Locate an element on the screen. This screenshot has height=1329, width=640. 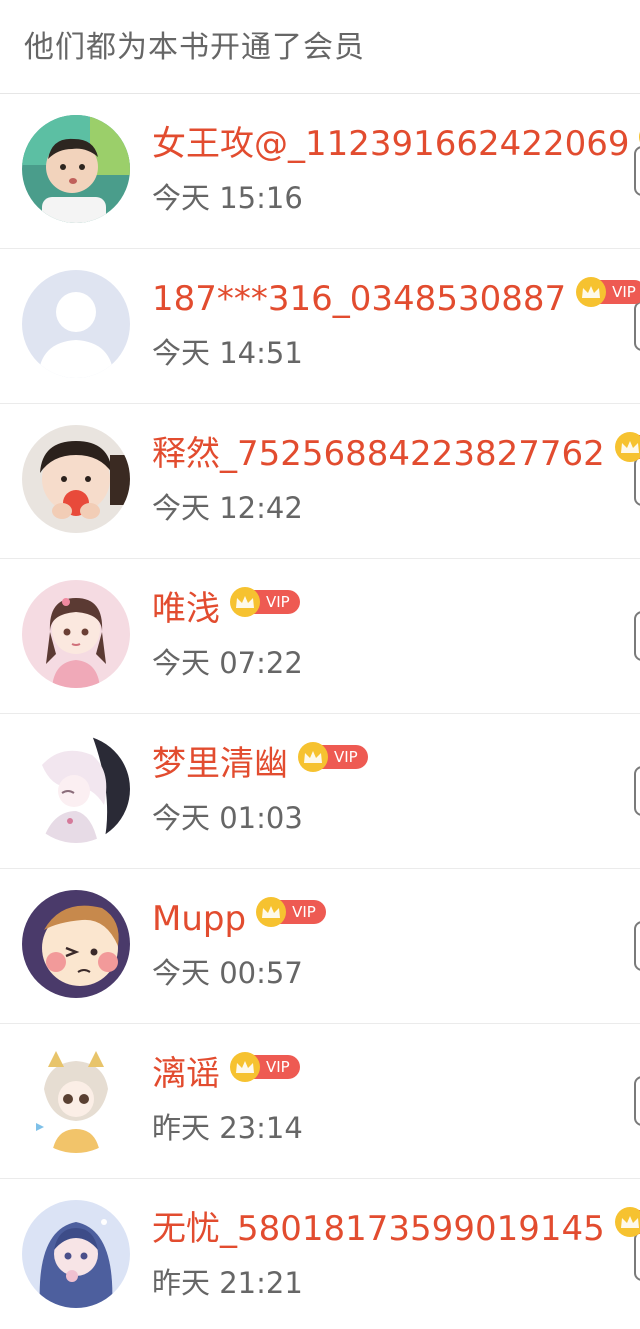
join-time: 今天 00:57 is located at coordinates (227, 973).